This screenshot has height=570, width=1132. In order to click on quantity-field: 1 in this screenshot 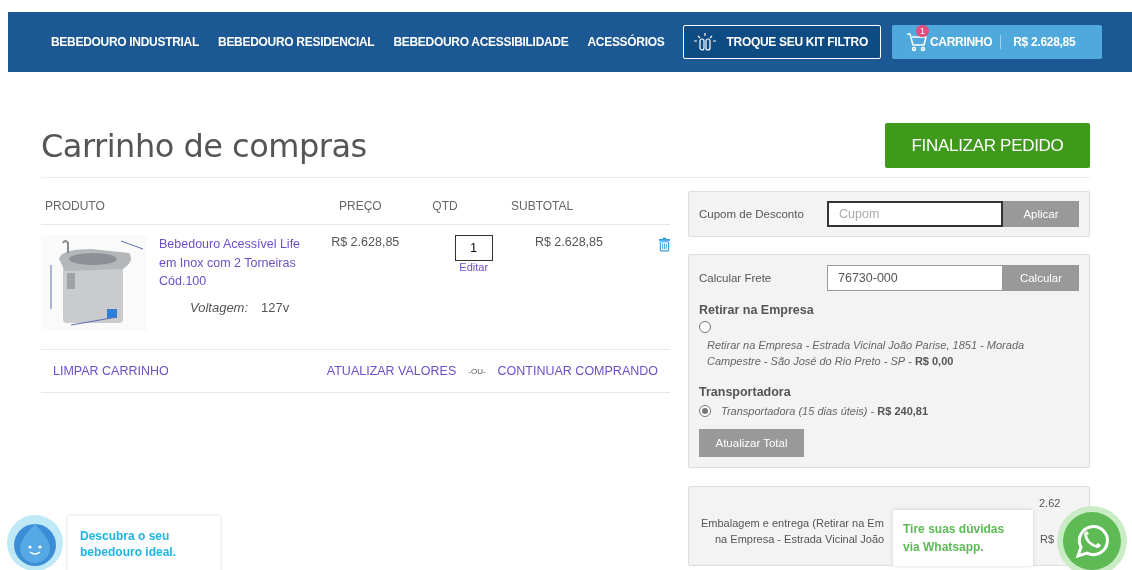, I will do `click(473, 248)`.